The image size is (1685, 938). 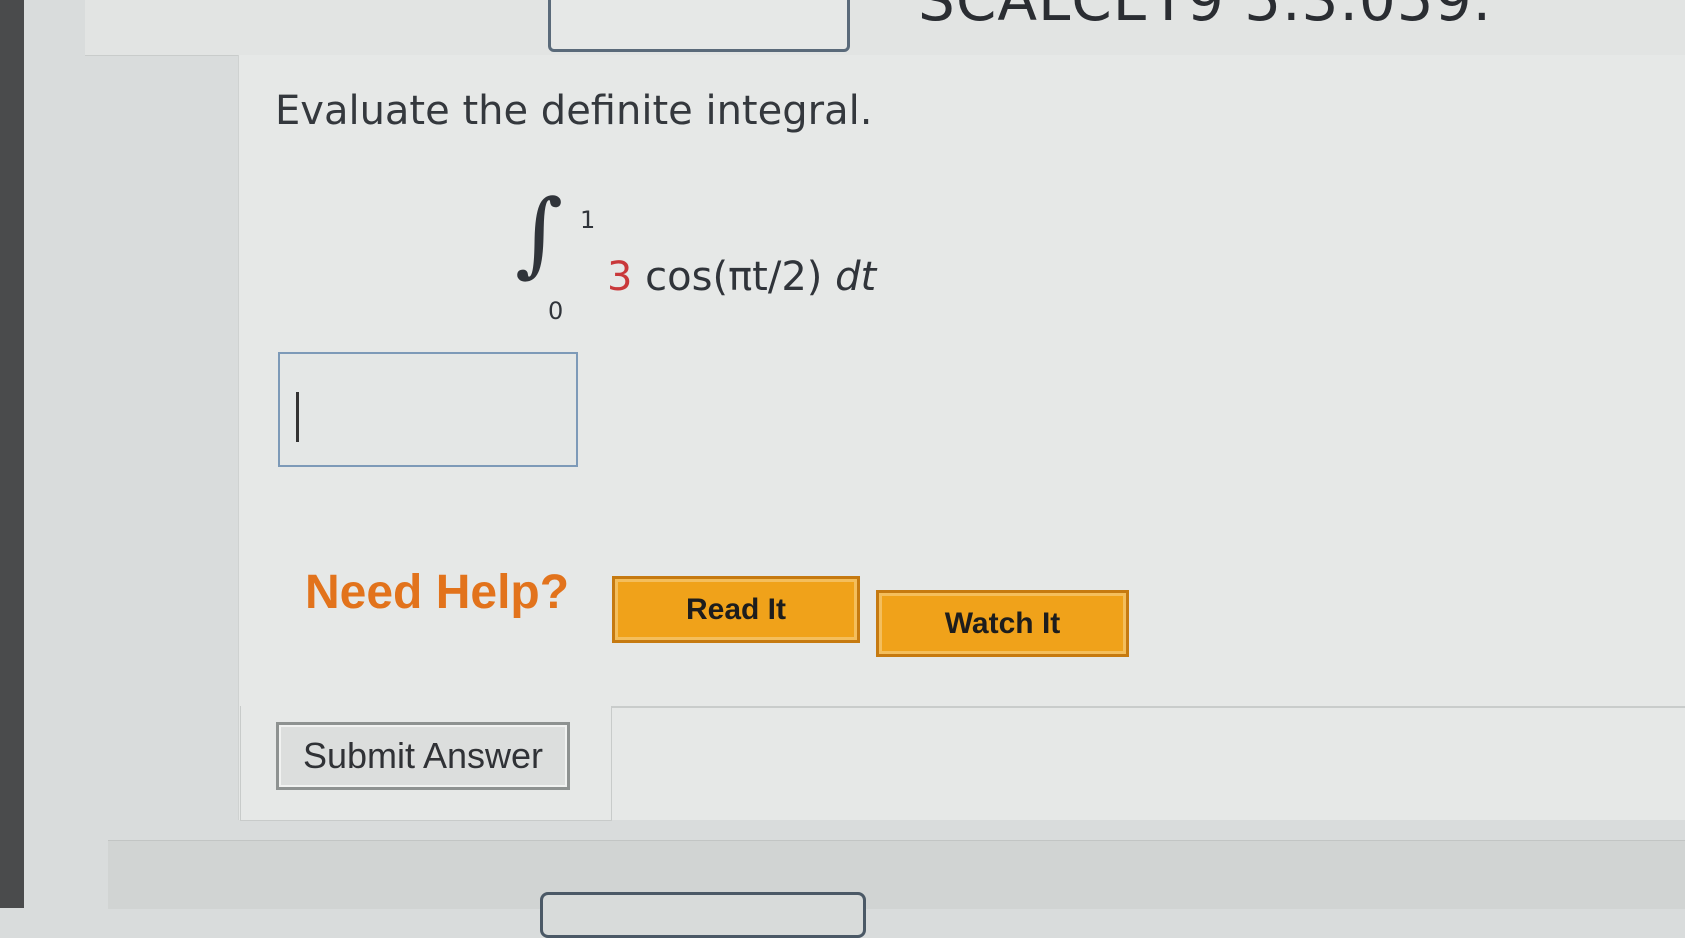 I want to click on submit-answer-button: Submit Answer, so click(x=423, y=756).